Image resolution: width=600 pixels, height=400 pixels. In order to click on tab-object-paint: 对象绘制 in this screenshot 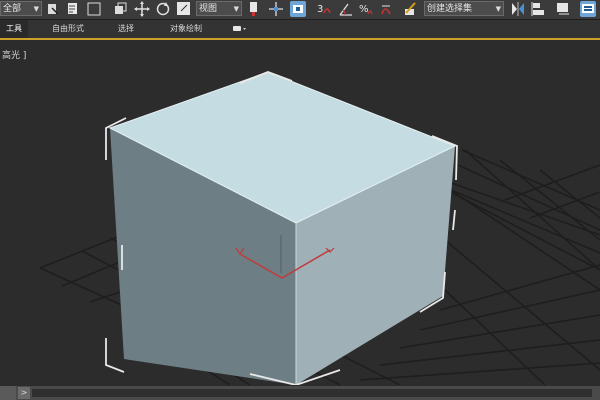, I will do `click(186, 29)`.